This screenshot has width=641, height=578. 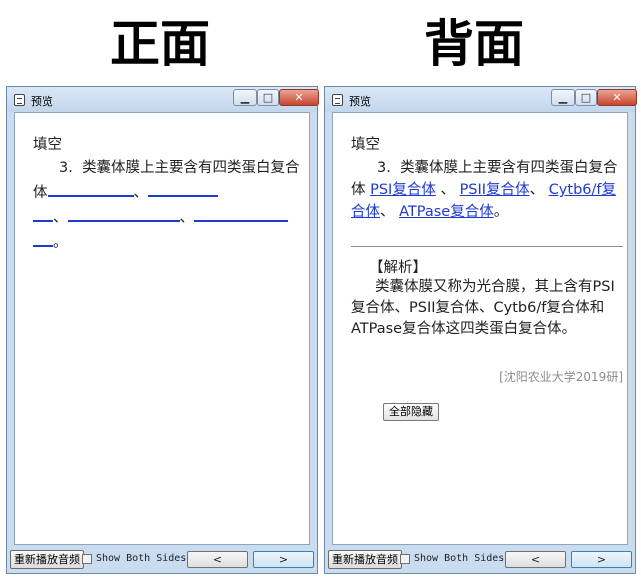 What do you see at coordinates (561, 377) in the screenshot?
I see `source-label: [沈阳农业大学2019研]` at bounding box center [561, 377].